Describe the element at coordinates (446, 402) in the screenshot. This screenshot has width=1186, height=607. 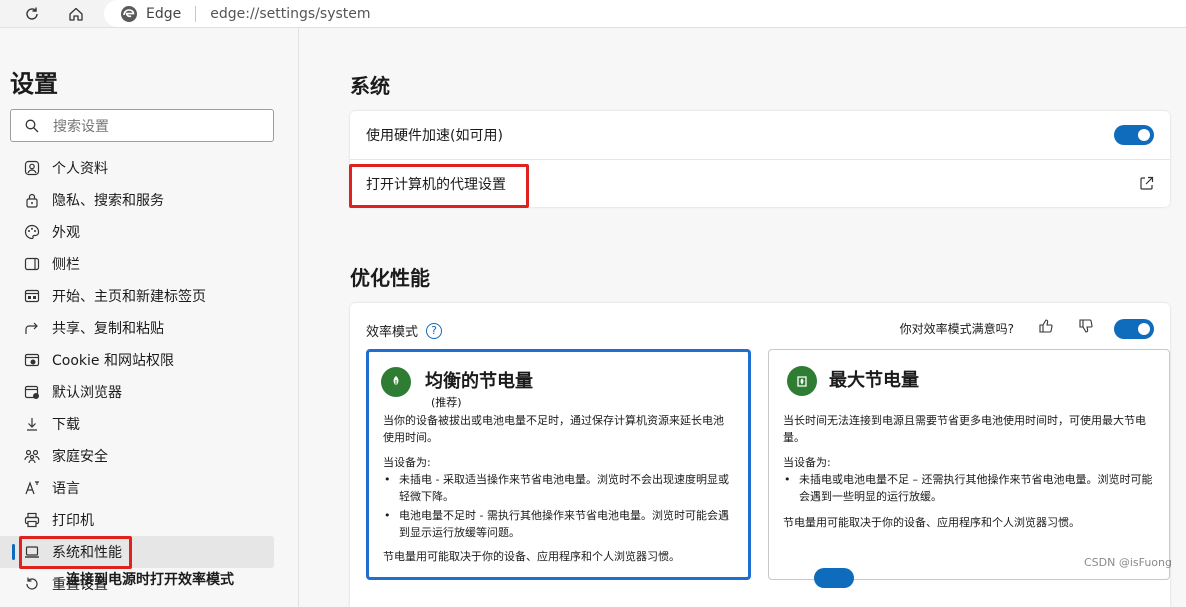
I see `mode-subtitle: (推荐)` at that location.